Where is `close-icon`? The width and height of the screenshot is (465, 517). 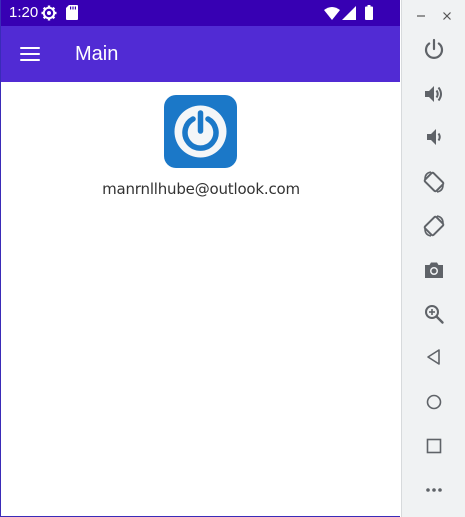
close-icon is located at coordinates (447, 16).